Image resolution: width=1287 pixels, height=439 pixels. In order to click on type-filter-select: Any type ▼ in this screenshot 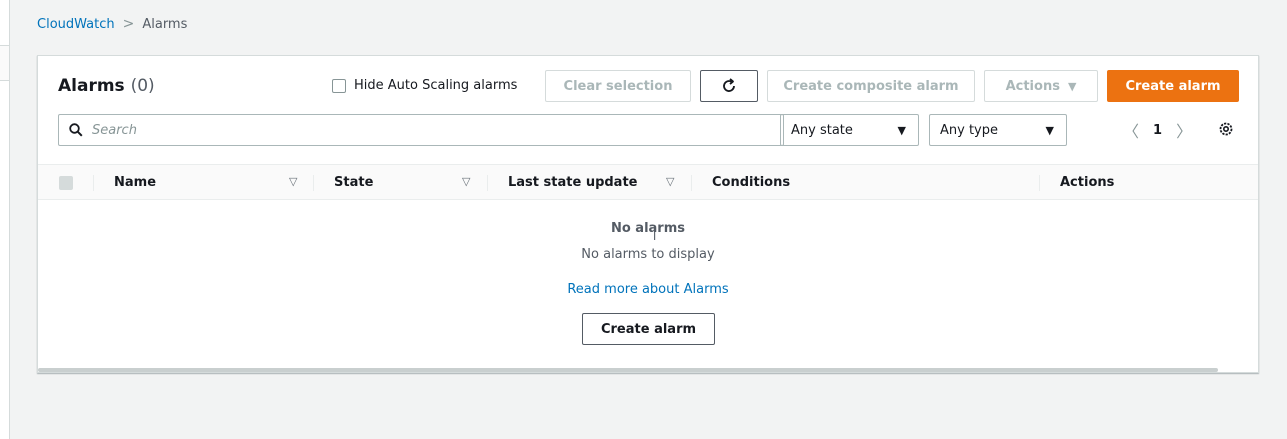, I will do `click(998, 130)`.